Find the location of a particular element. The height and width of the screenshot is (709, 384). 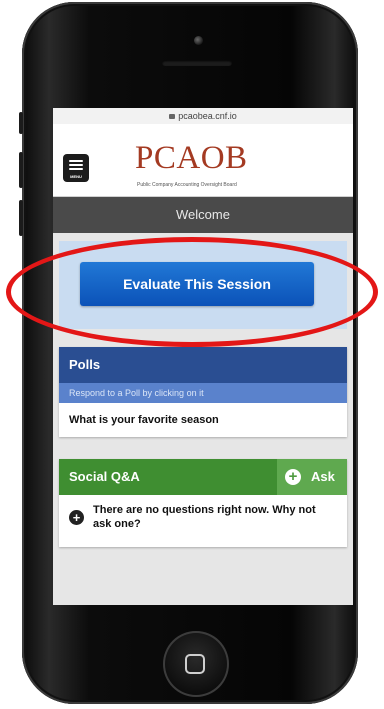

earpiece-speaker is located at coordinates (197, 63).